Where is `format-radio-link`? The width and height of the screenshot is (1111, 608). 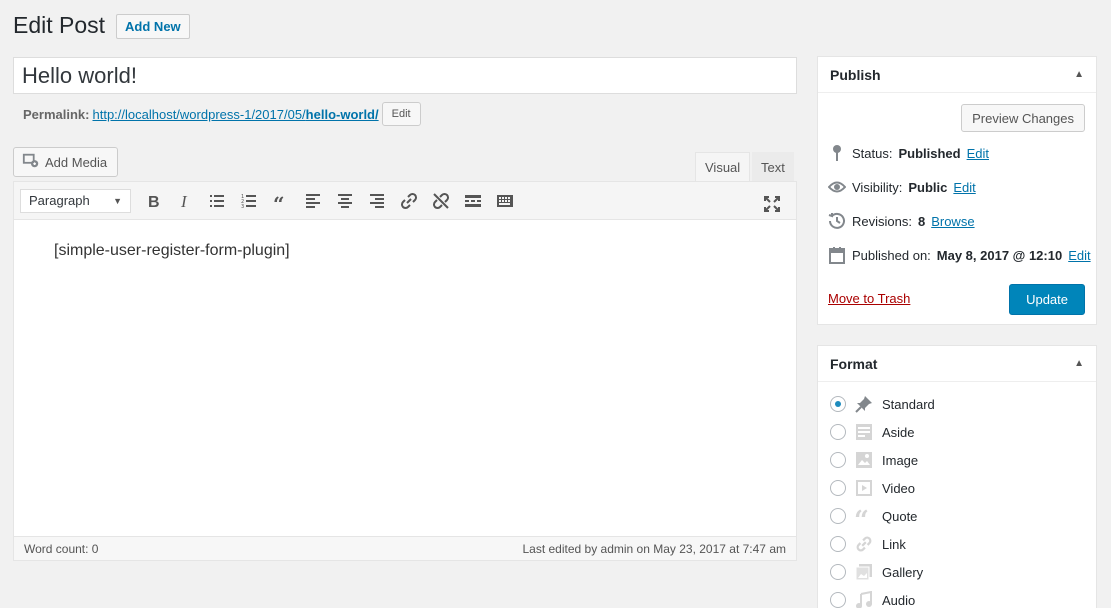
format-radio-link is located at coordinates (838, 544).